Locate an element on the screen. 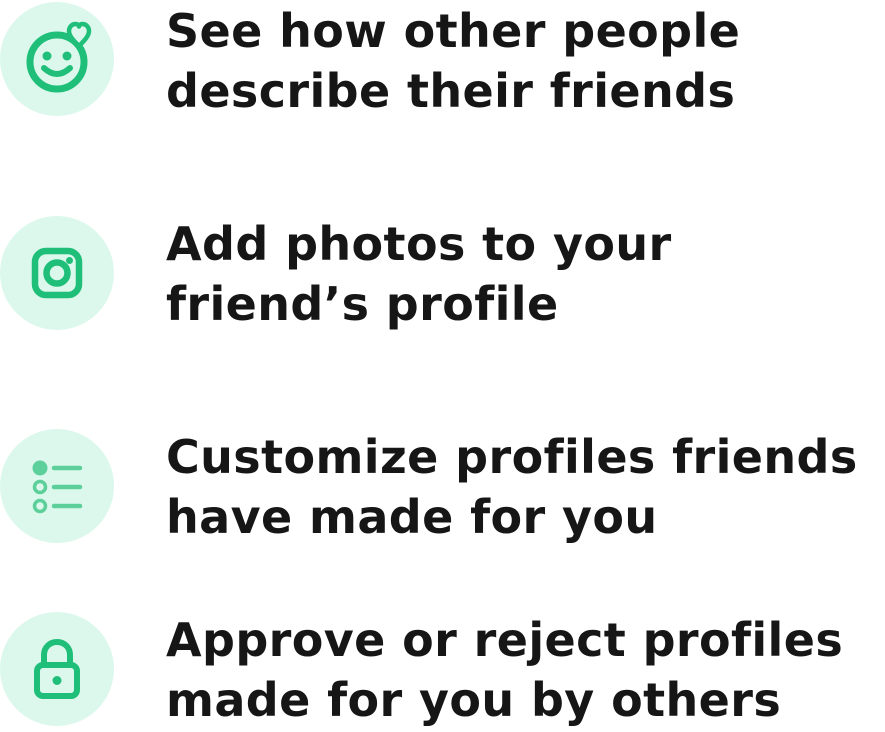 Image resolution: width=885 pixels, height=732 pixels. list-icon is located at coordinates (57, 487).